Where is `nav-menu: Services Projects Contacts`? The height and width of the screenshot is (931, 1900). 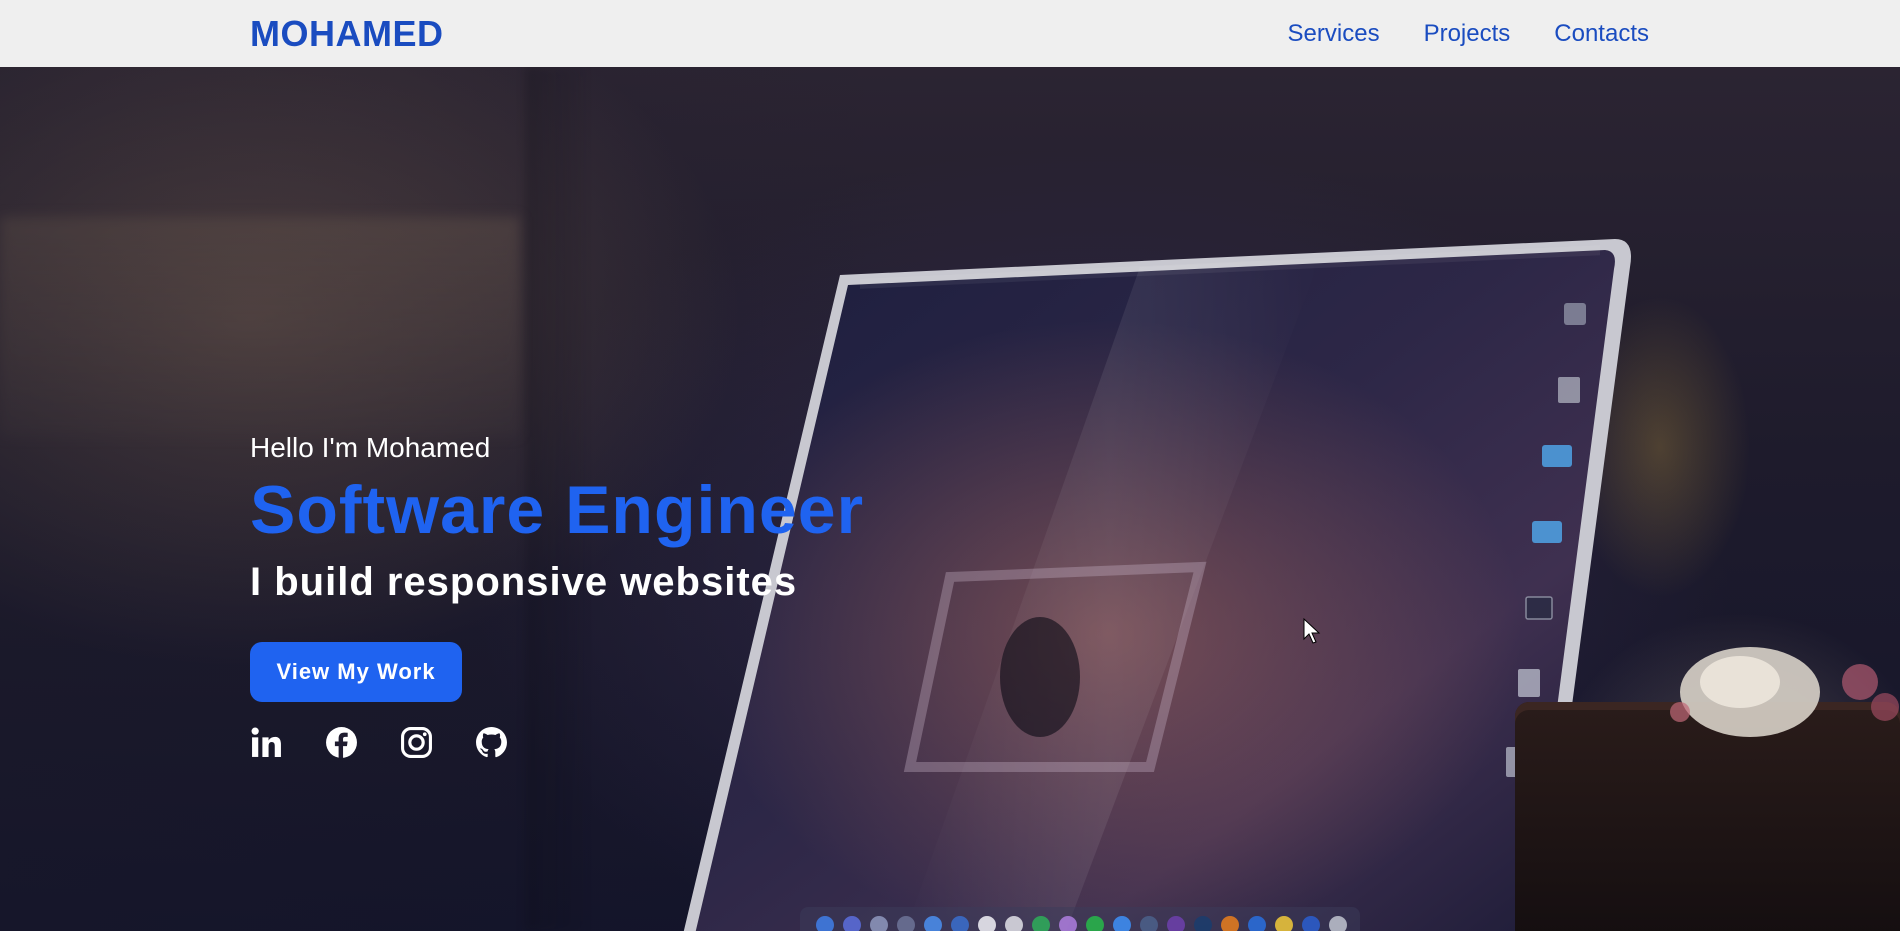 nav-menu: Services Projects Contacts is located at coordinates (1468, 34).